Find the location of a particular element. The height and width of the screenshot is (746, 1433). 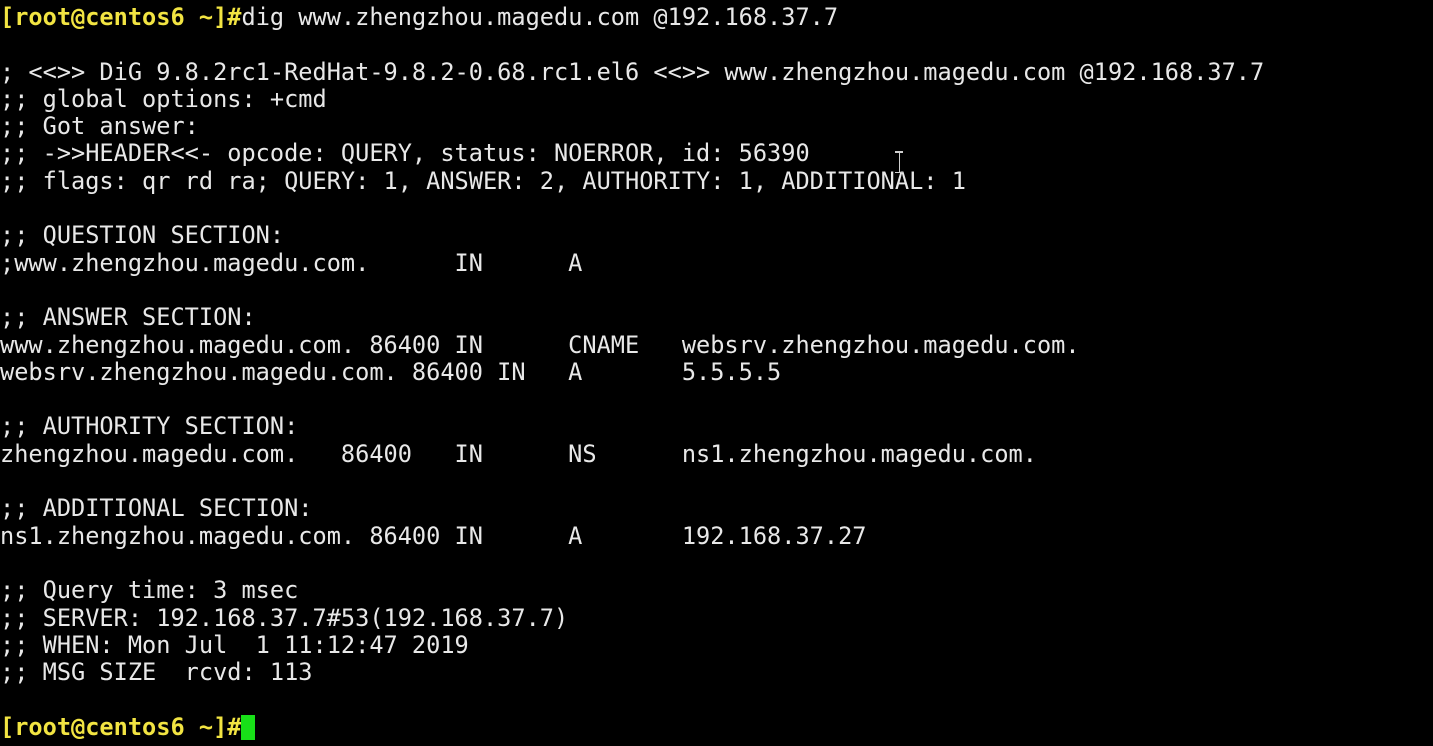

shell-prompt: [root@centos6 ~]# is located at coordinates (121, 17).